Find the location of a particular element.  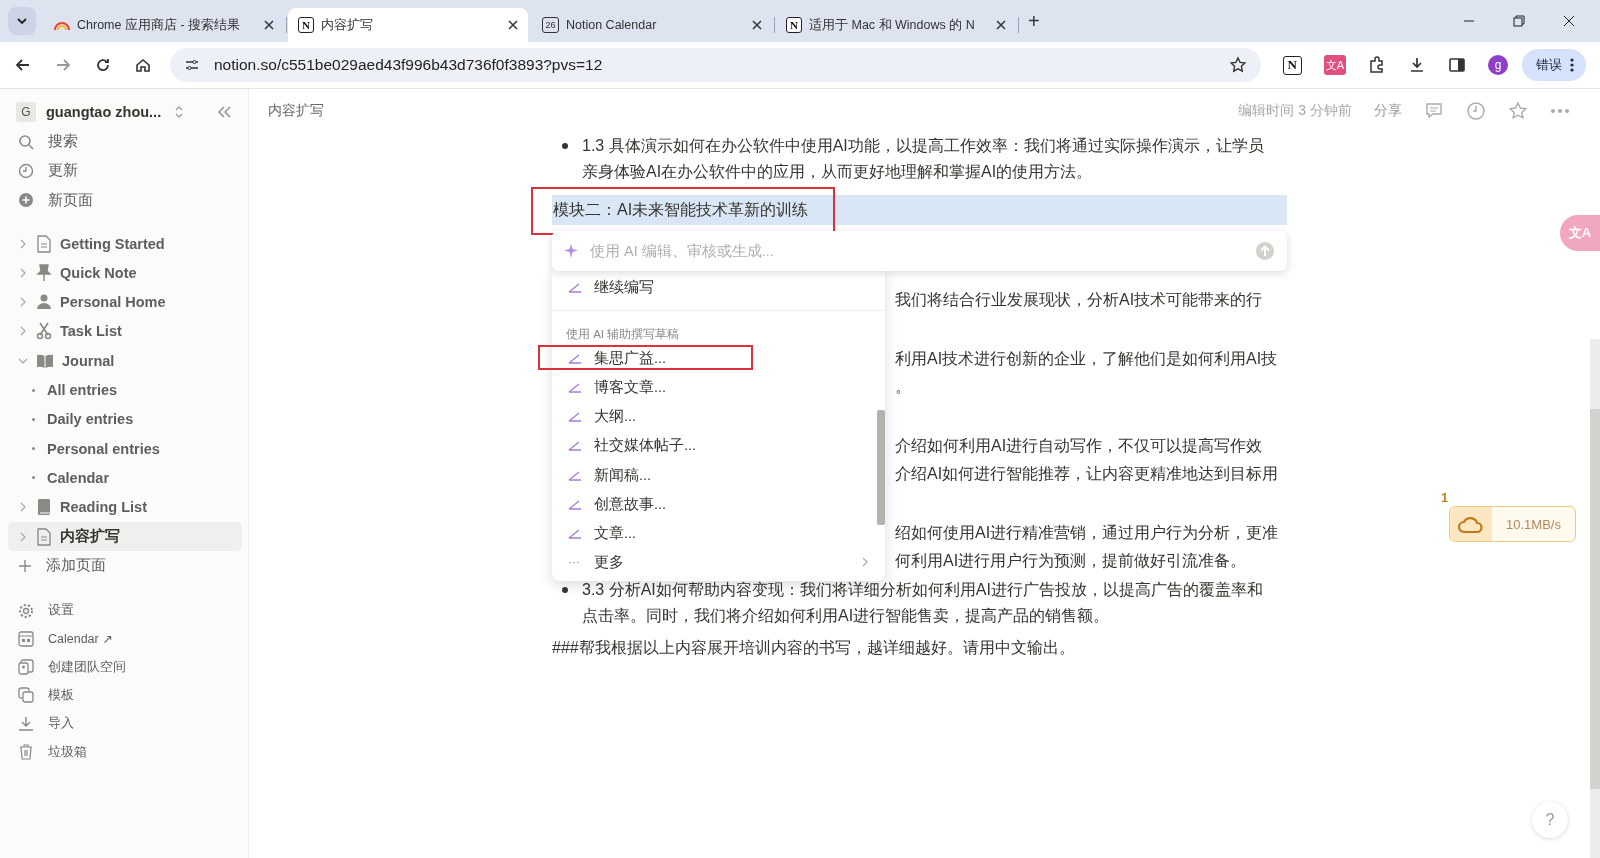

add-page-item: 添加页面 is located at coordinates (125, 566).